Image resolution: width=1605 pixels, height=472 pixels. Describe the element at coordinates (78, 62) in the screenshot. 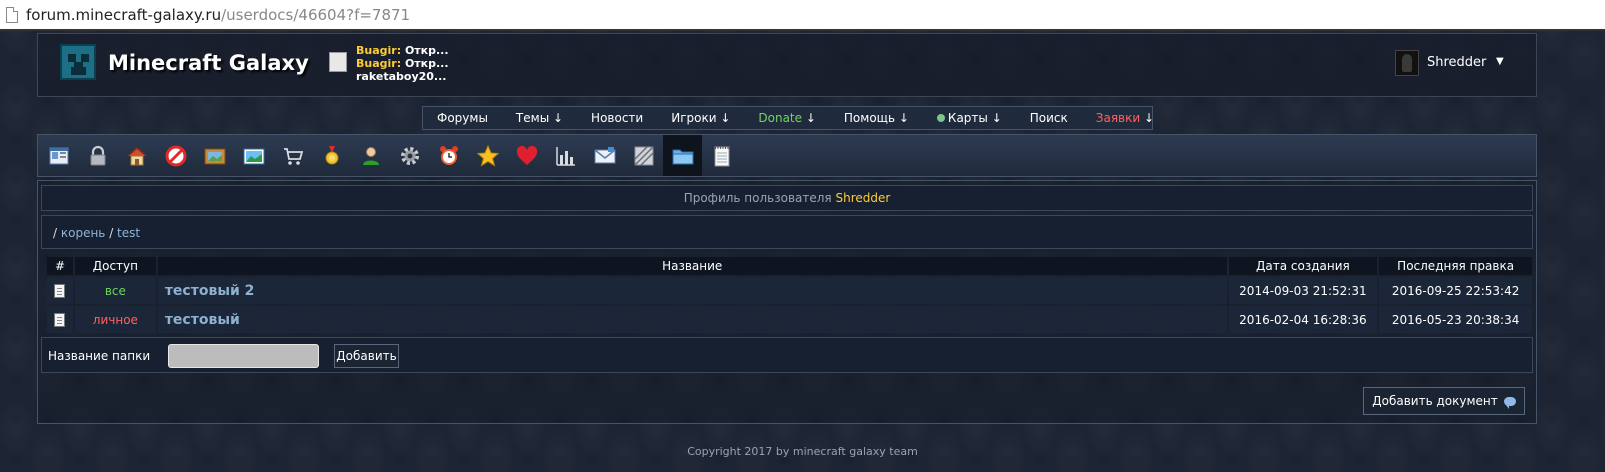

I see `creeper-logo-icon` at that location.